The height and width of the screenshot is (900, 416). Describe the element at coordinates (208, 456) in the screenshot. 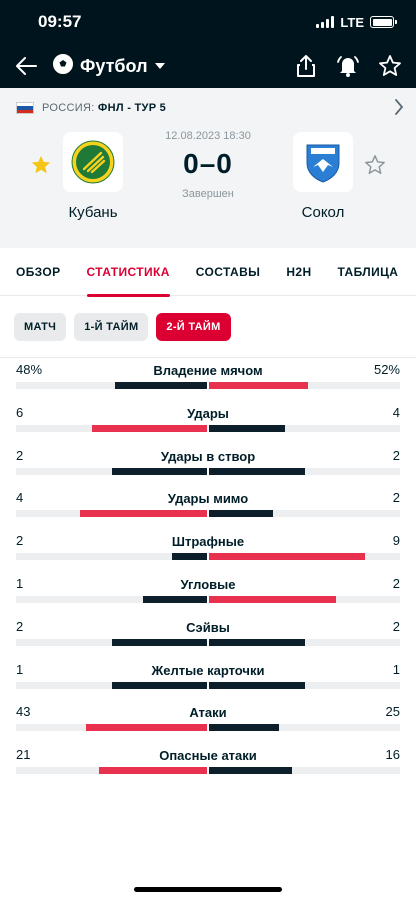

I see `stat-label: Удары в створ` at that location.